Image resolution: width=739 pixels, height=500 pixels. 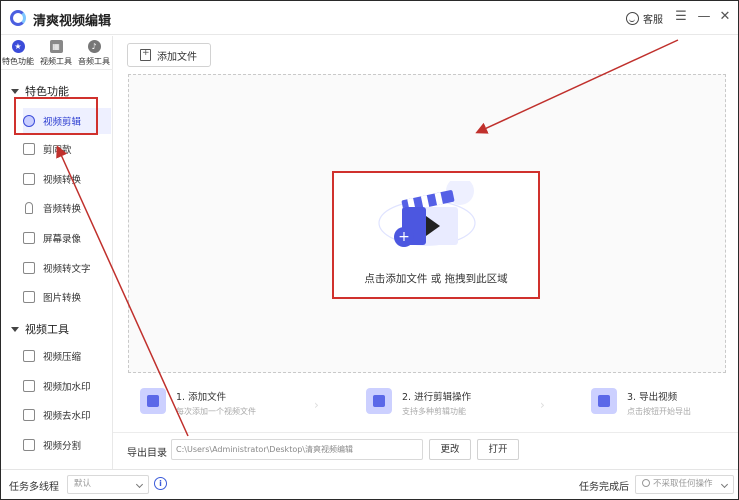 What do you see at coordinates (29, 445) in the screenshot?
I see `split-icon` at bounding box center [29, 445].